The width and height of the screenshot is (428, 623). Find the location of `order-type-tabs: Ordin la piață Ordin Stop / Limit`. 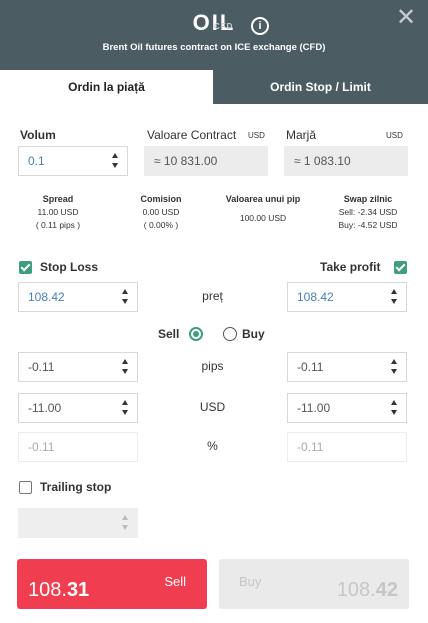

order-type-tabs: Ordin la piață Ordin Stop / Limit is located at coordinates (214, 87).